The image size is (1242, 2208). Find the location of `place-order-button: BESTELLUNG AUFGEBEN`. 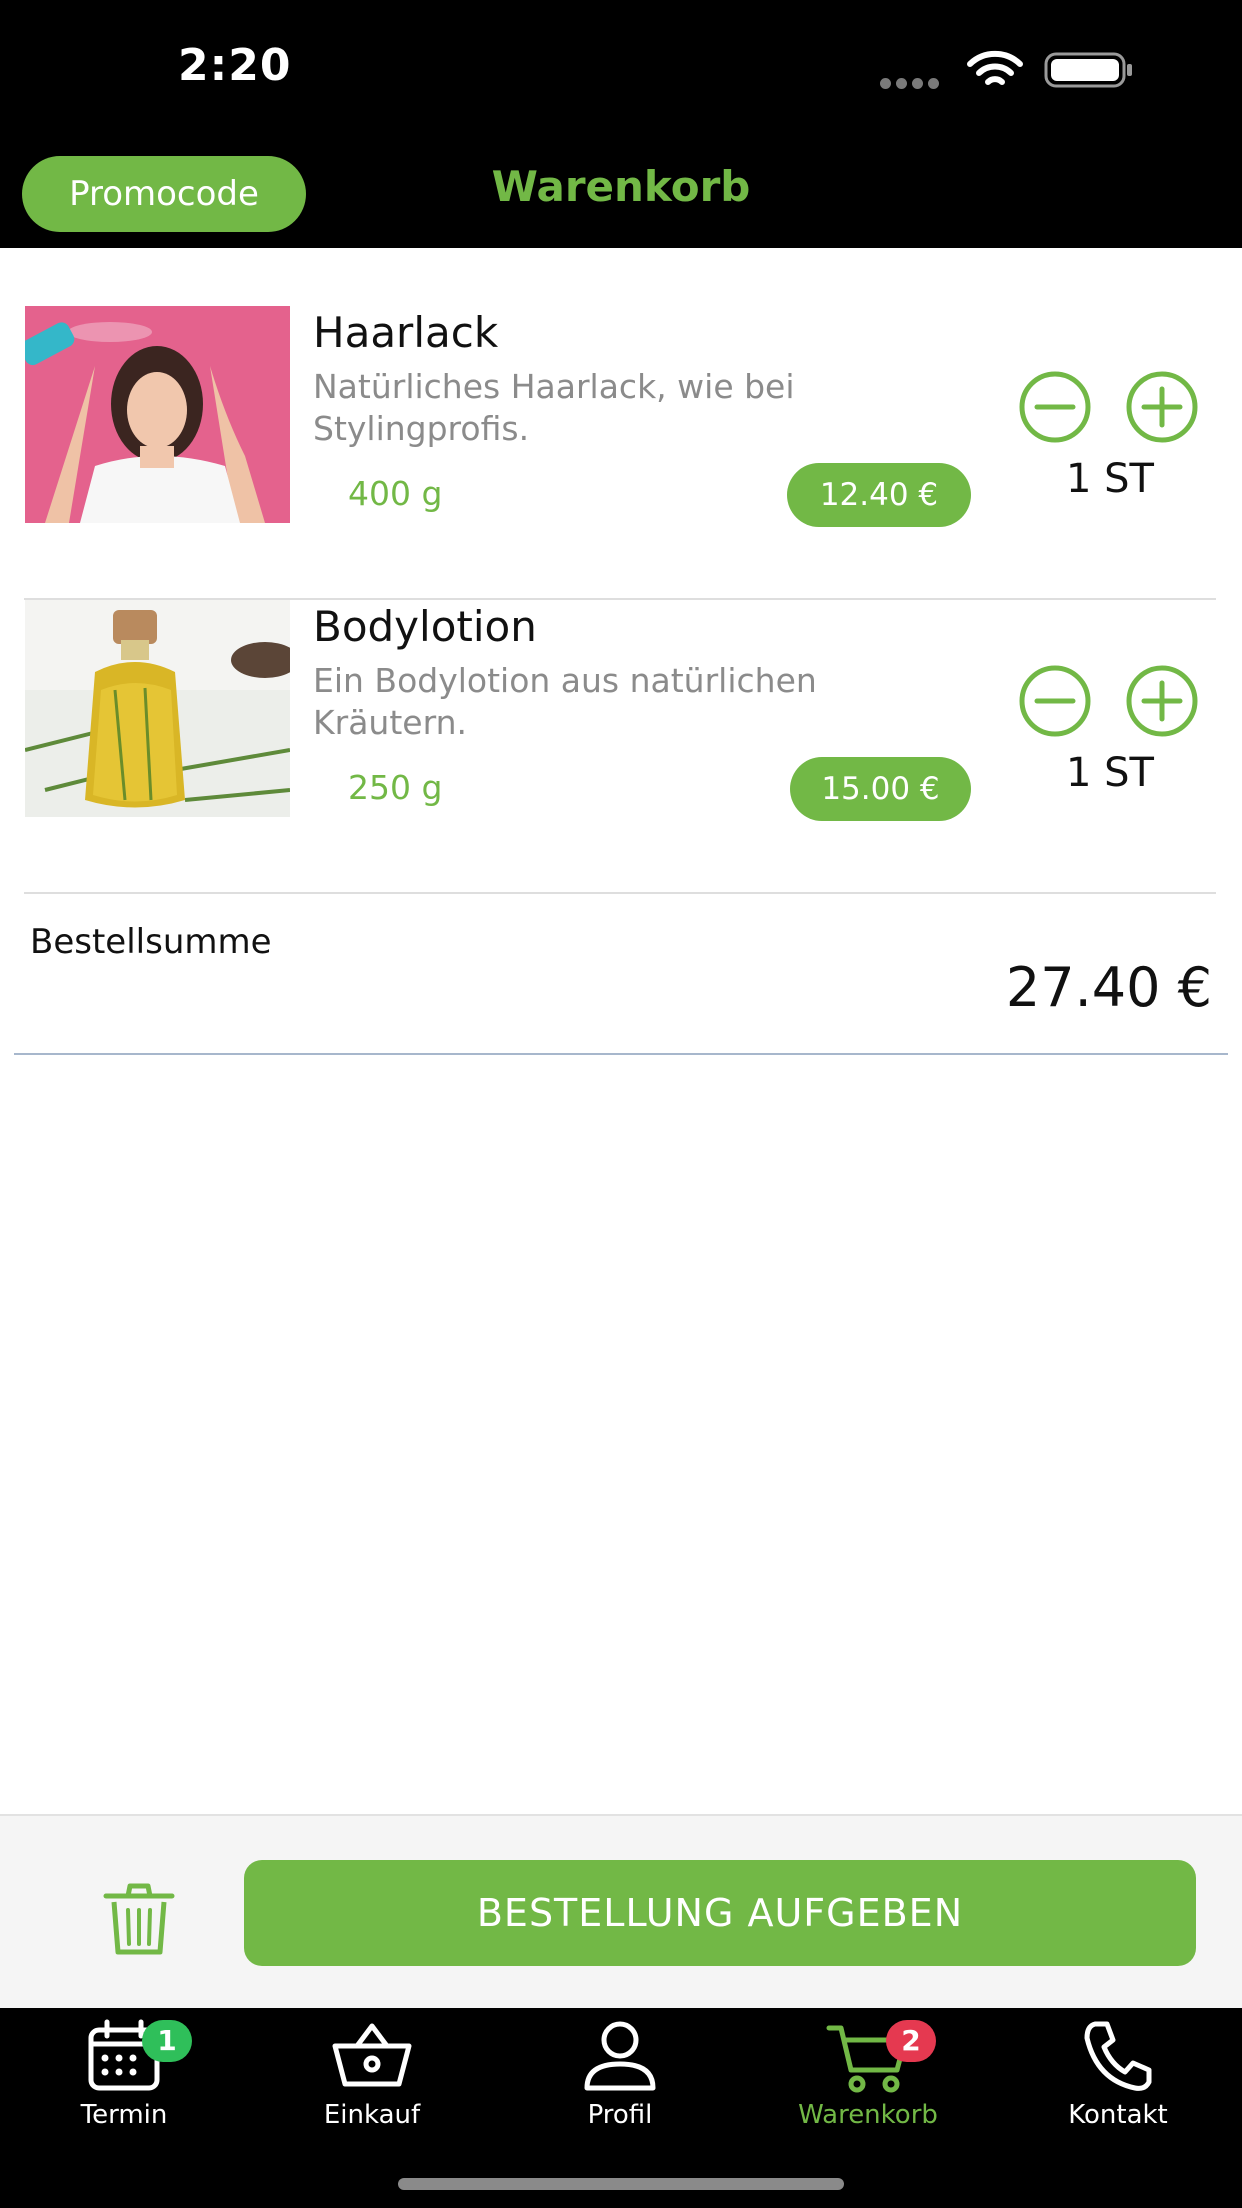

place-order-button: BESTELLUNG AUFGEBEN is located at coordinates (720, 1913).